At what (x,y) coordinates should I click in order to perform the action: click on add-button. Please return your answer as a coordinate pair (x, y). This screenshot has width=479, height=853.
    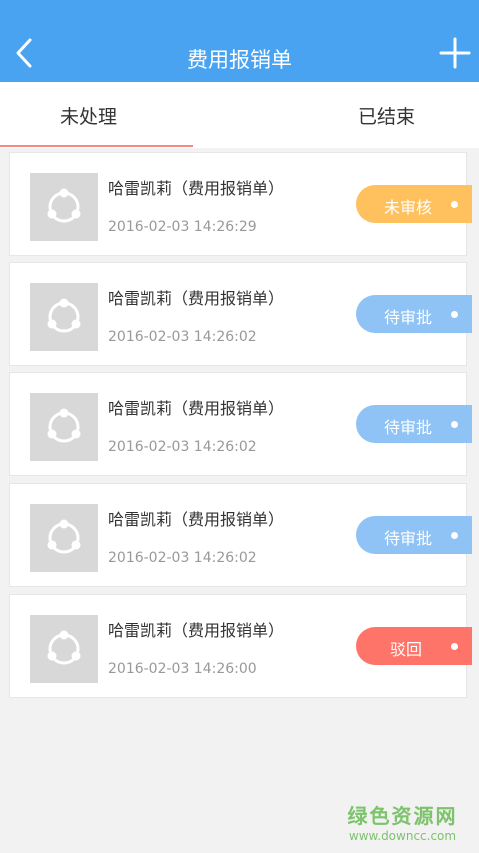
    Looking at the image, I should click on (455, 53).